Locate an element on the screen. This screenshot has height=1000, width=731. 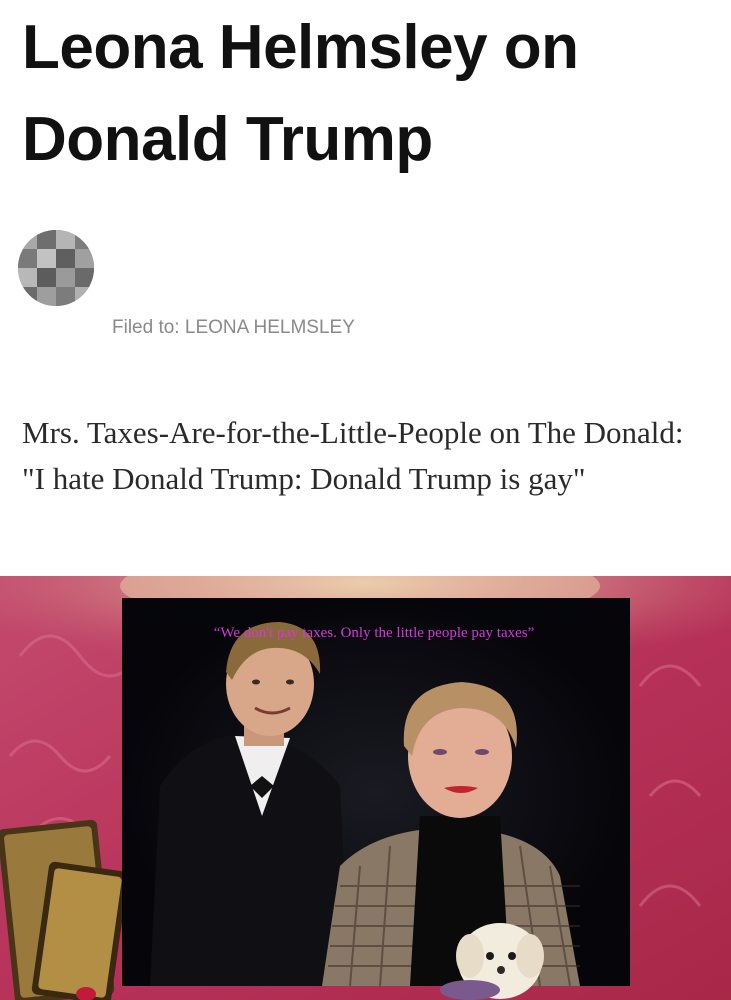
author-avatar is located at coordinates (56, 268).